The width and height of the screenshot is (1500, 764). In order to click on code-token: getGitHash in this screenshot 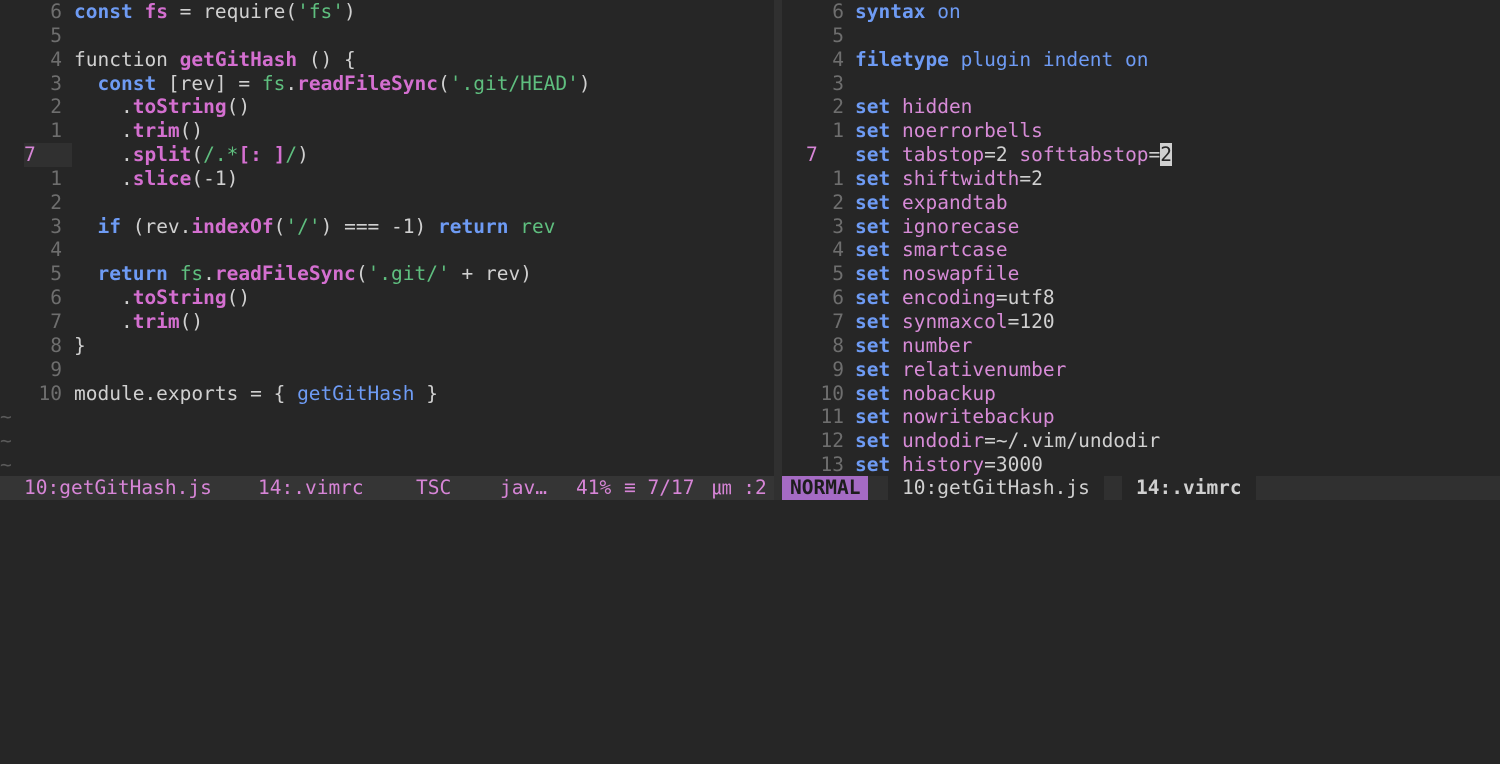, I will do `click(238, 59)`.